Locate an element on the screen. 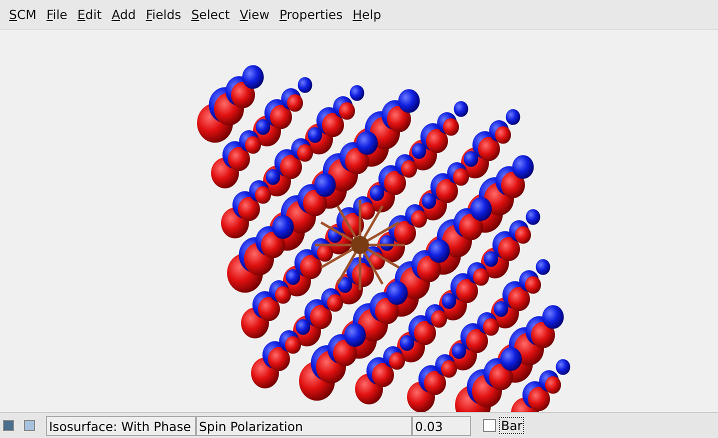 The height and width of the screenshot is (438, 718). menu-item: Help is located at coordinates (367, 14).